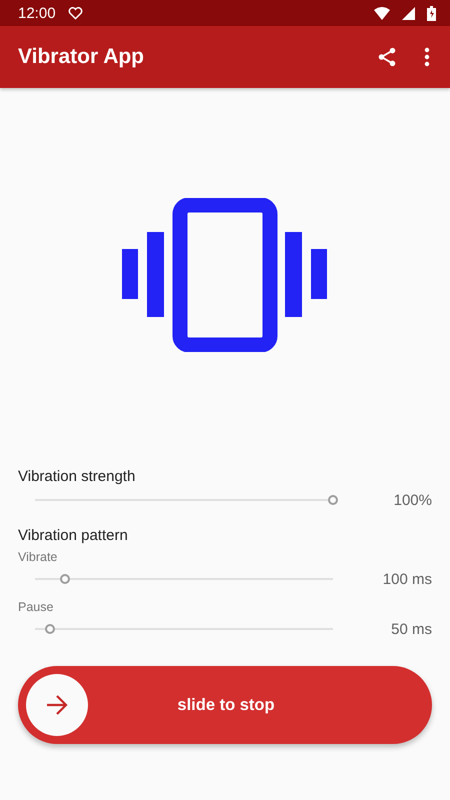 The height and width of the screenshot is (800, 450). I want to click on slider-value: 100 ms, so click(407, 579).